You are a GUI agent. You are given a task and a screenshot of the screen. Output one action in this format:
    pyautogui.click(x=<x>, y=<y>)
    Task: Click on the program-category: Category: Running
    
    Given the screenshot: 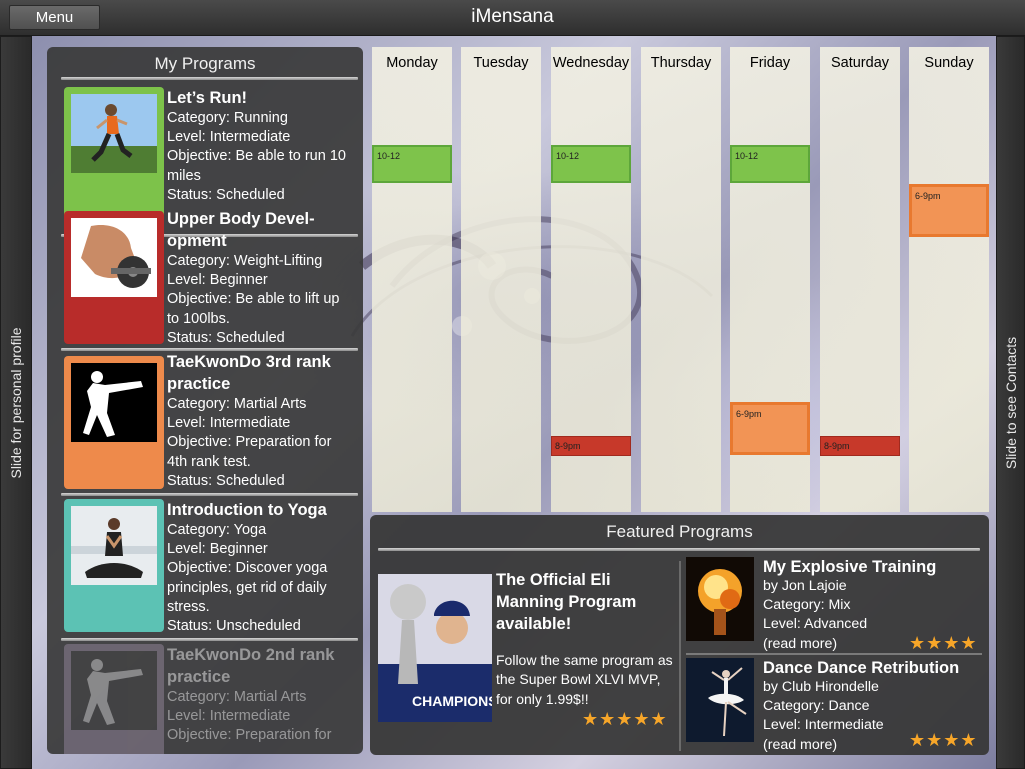 What is the action you would take?
    pyautogui.click(x=227, y=118)
    